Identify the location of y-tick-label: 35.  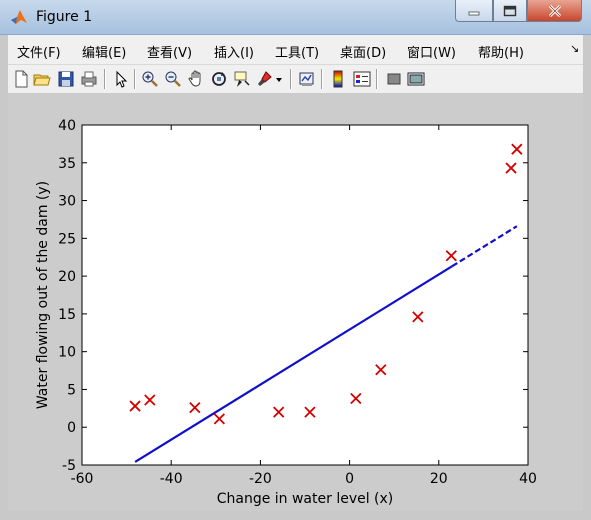
(67, 164).